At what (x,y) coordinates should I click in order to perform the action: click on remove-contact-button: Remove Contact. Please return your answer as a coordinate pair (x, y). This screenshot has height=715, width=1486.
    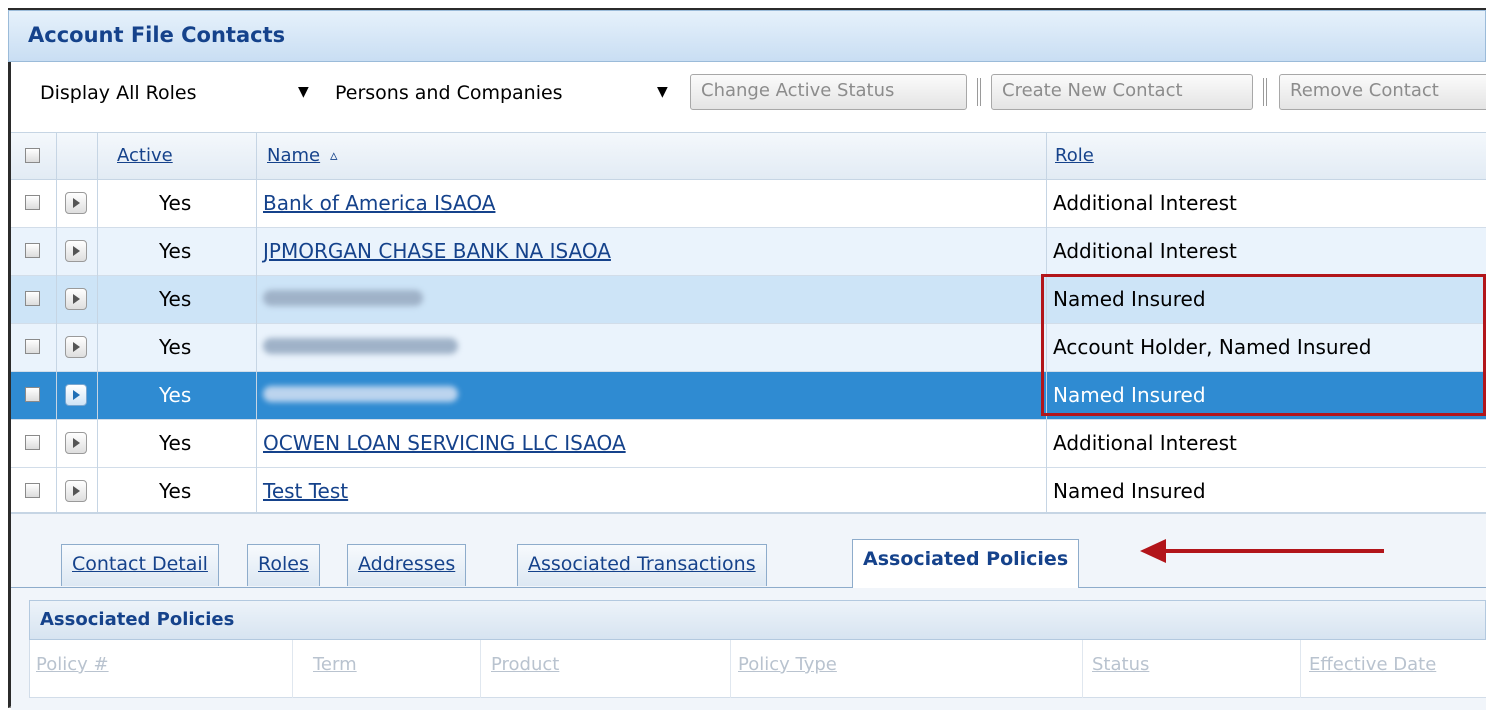
    Looking at the image, I should click on (1382, 92).